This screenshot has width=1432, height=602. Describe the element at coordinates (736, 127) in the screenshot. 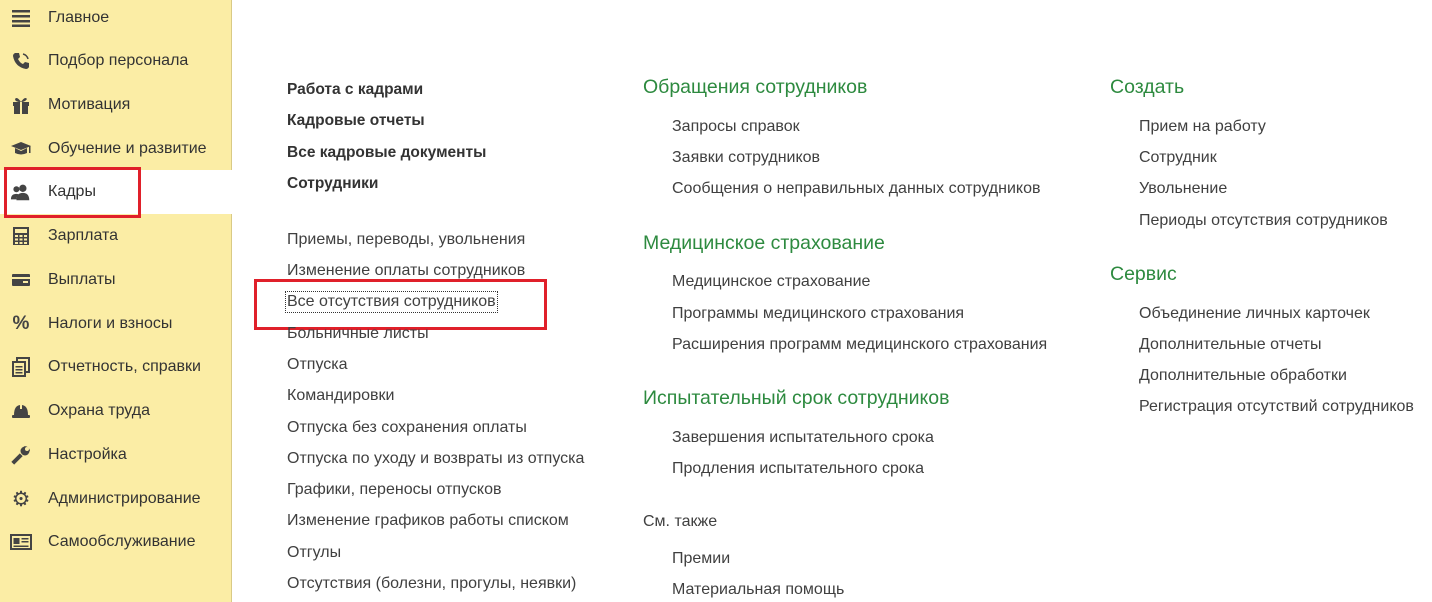

I see `link-certificate-requests: Запросы справок` at that location.